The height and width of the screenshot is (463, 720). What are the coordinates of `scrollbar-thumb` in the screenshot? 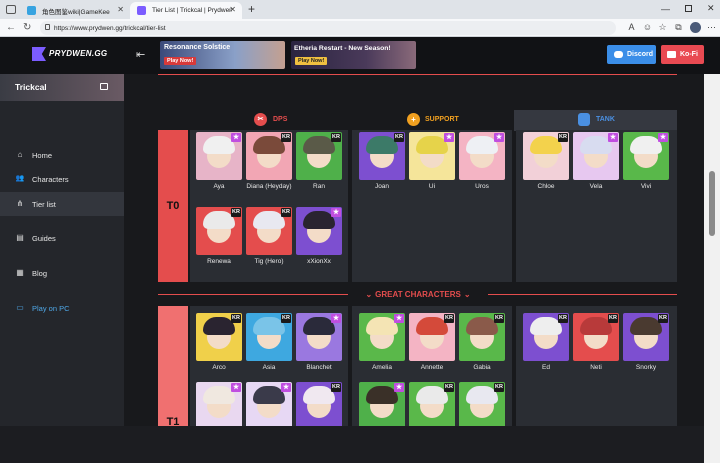 It's located at (712, 203).